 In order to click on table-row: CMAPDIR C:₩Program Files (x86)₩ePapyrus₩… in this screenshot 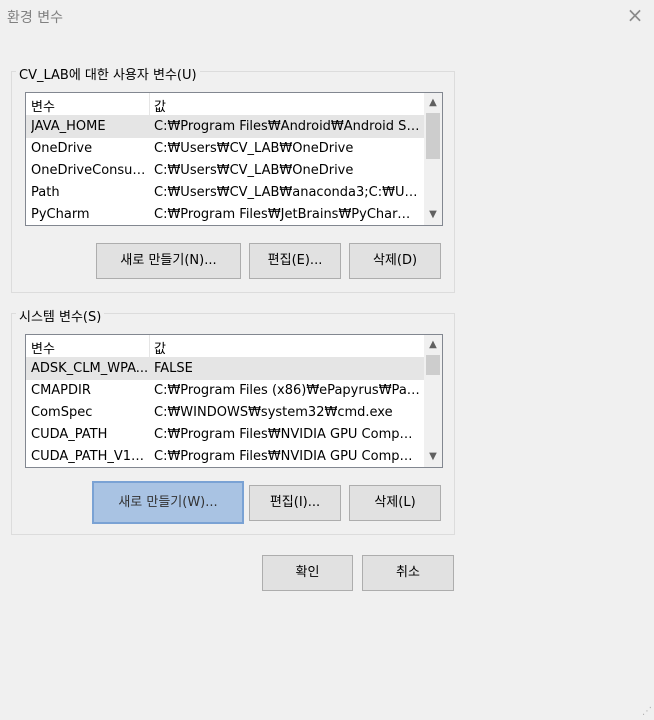, I will do `click(225, 391)`.